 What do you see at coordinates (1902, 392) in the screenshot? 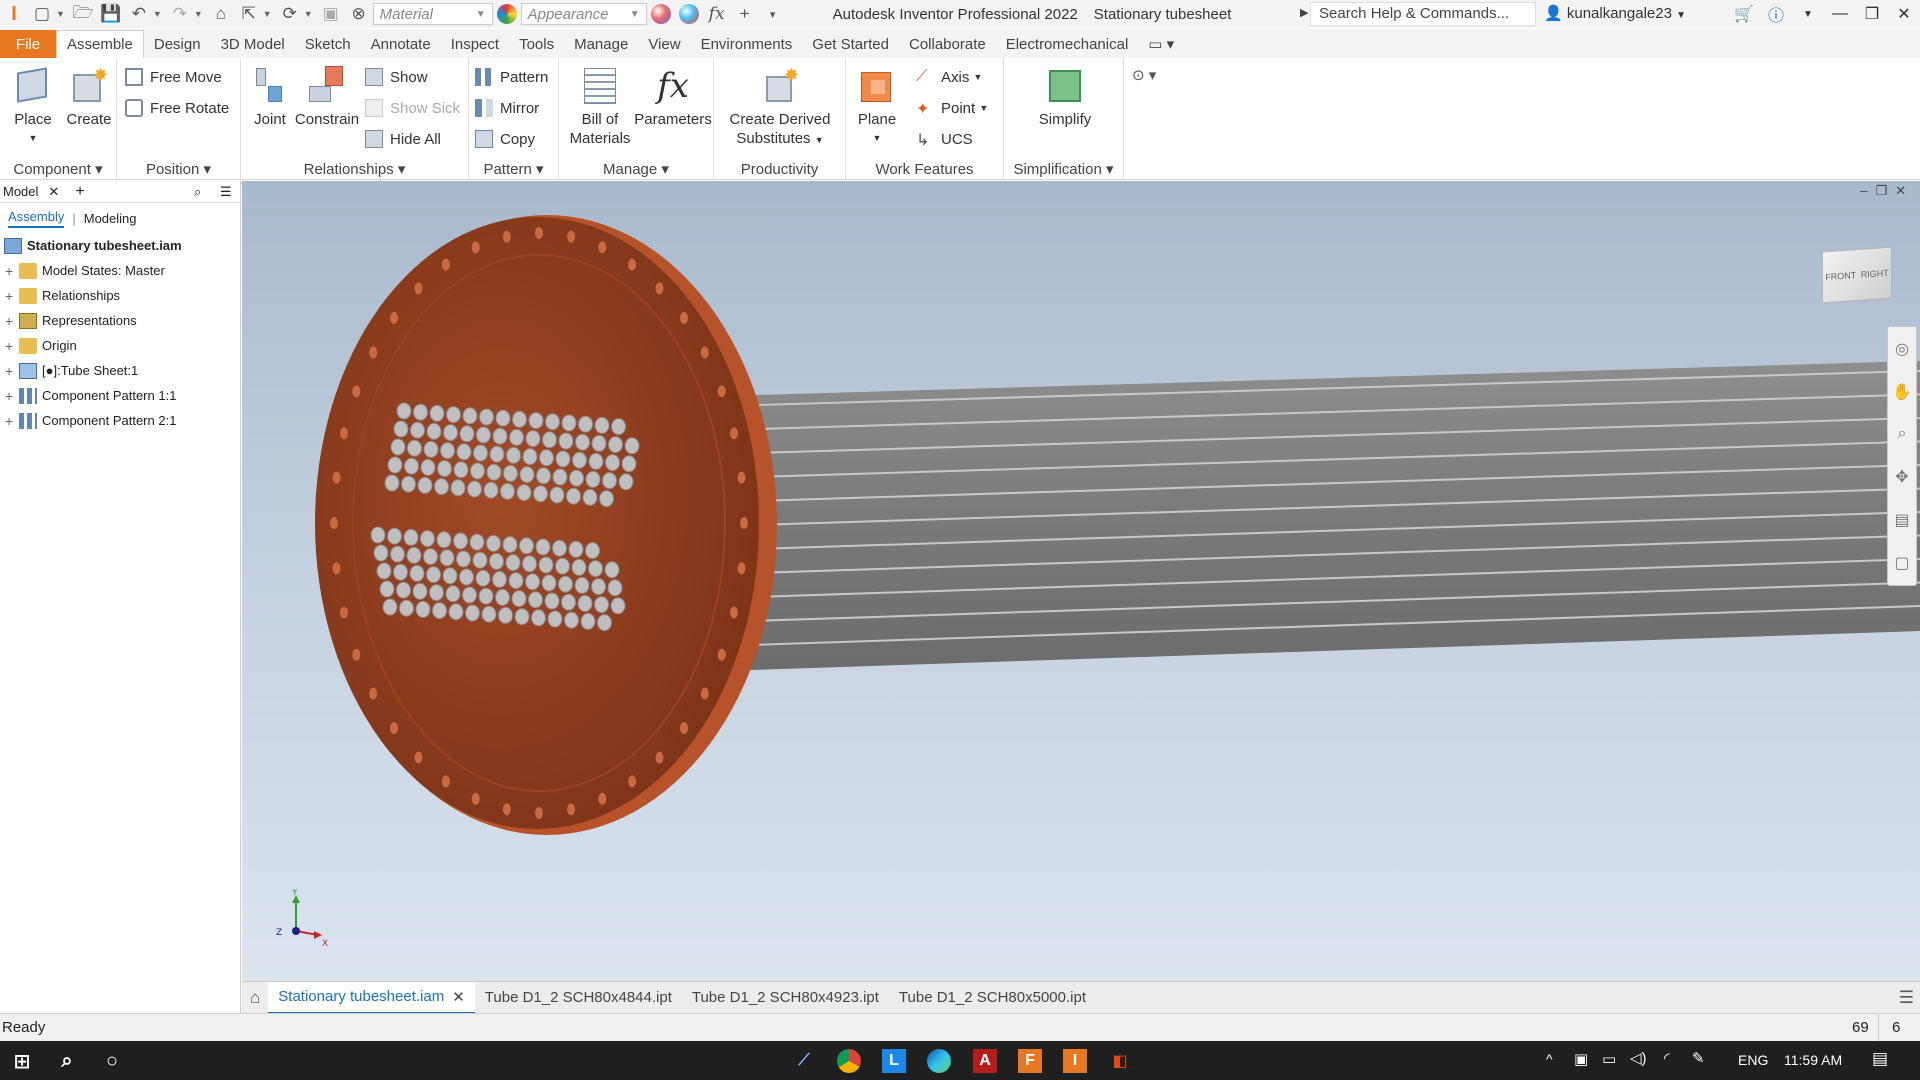
I see `pan-icon: ✋` at bounding box center [1902, 392].